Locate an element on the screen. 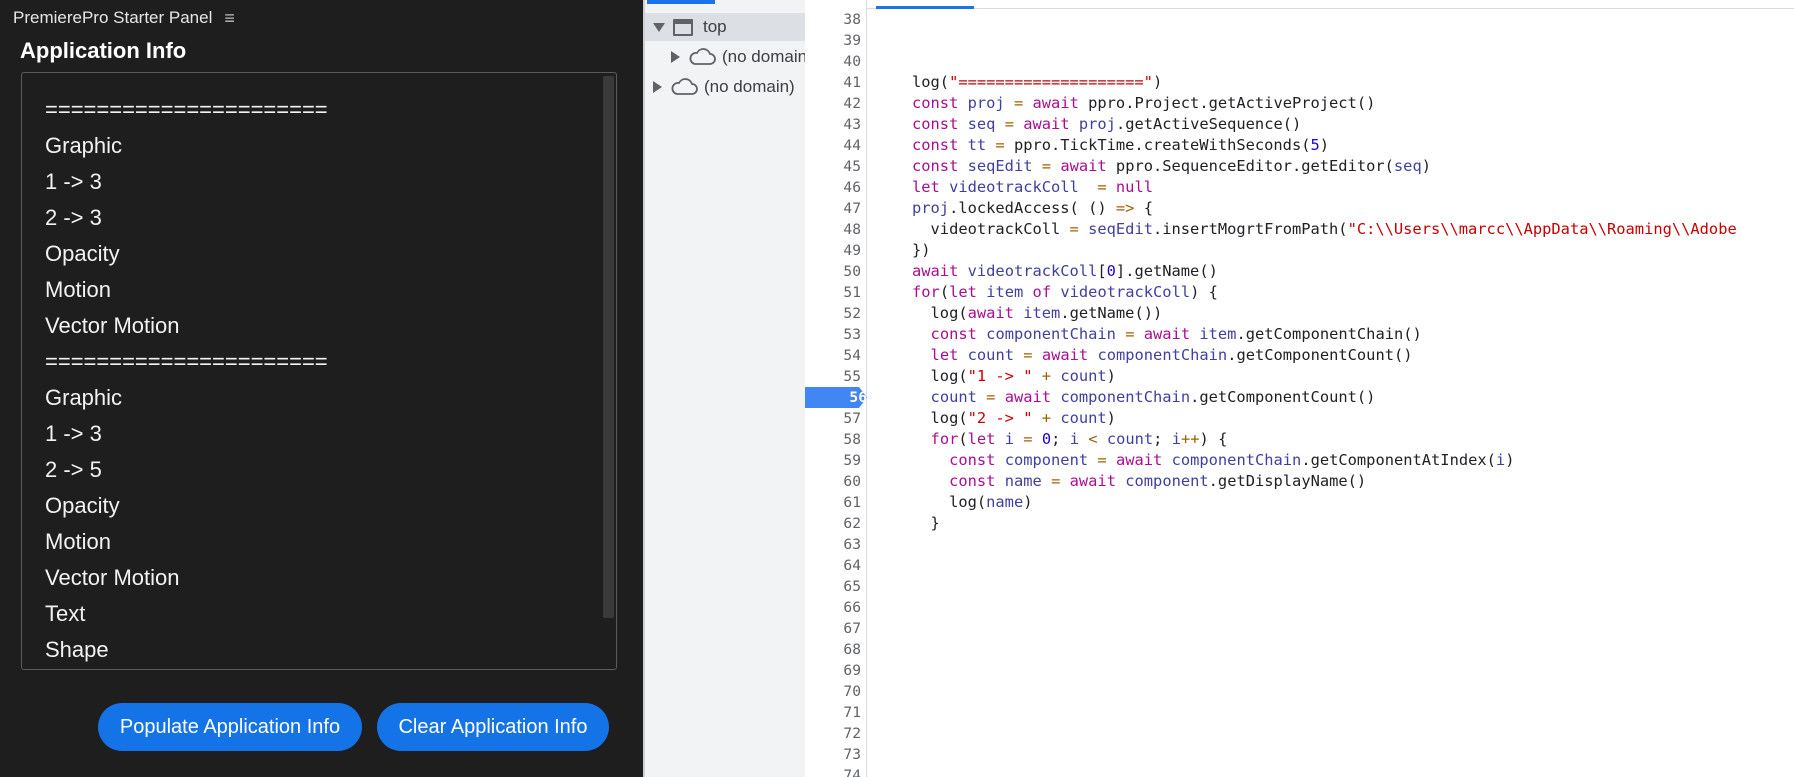 This screenshot has height=777, width=1794. line-number: 72 is located at coordinates (833, 733).